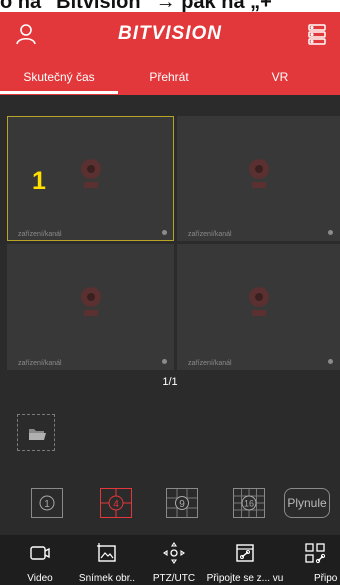  What do you see at coordinates (40, 578) in the screenshot?
I see `video-label: Video` at bounding box center [40, 578].